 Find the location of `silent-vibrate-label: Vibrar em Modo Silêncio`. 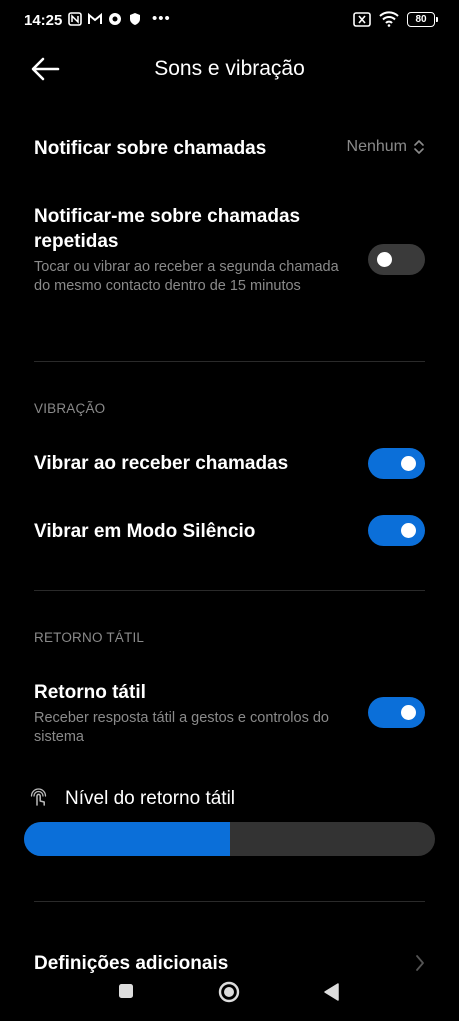

silent-vibrate-label: Vibrar em Modo Silêncio is located at coordinates (145, 531).